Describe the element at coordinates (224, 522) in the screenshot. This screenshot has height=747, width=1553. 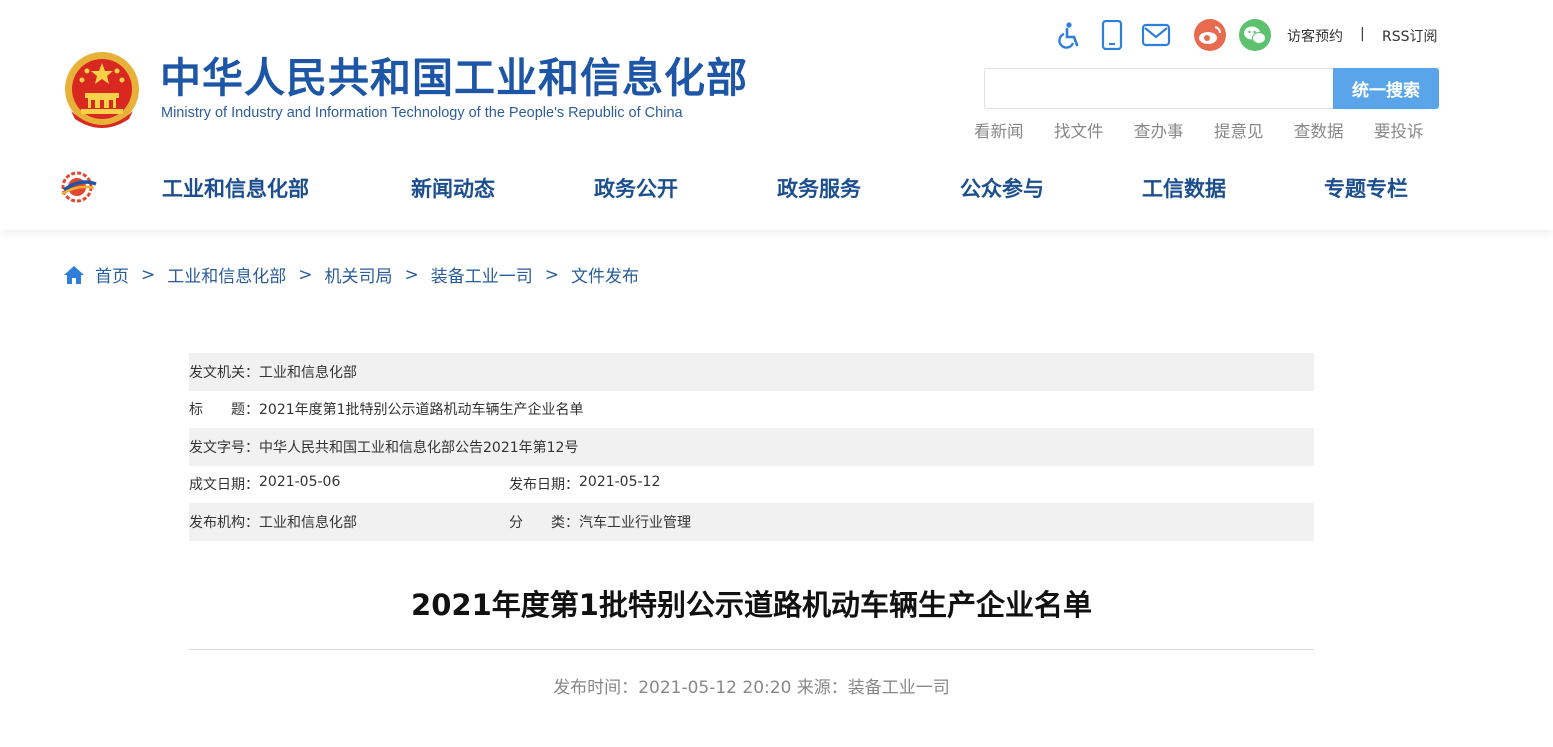
I see `publisher-label: 发布机构：` at that location.